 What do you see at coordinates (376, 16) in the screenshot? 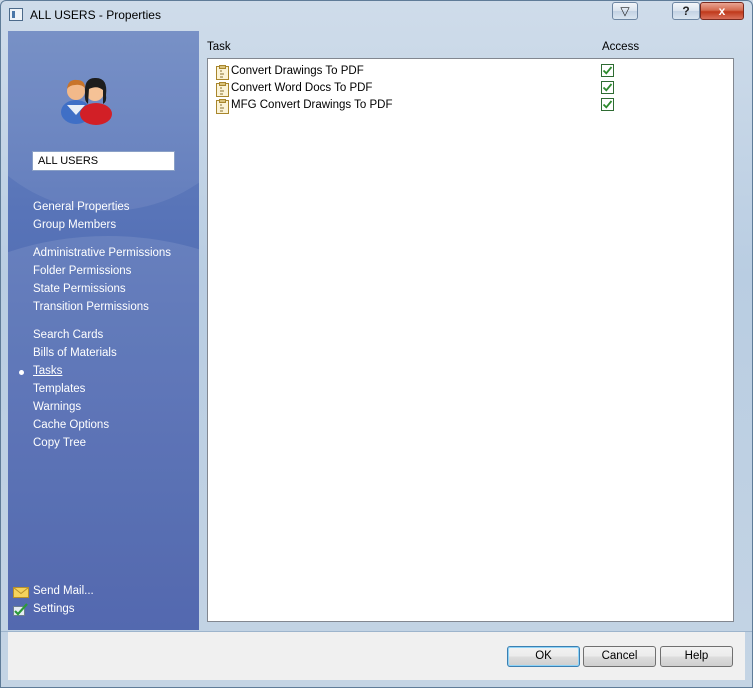
I see `title-bar: ALL USERS - Properties ▽ ? x` at bounding box center [376, 16].